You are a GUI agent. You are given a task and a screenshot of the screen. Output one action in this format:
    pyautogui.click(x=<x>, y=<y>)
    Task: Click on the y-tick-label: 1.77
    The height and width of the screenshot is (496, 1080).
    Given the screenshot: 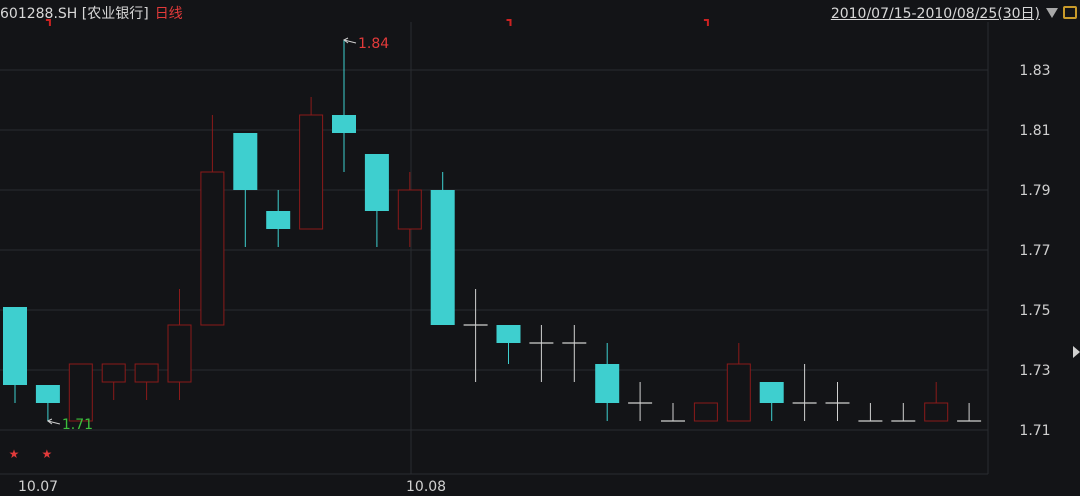 What is the action you would take?
    pyautogui.click(x=1034, y=251)
    